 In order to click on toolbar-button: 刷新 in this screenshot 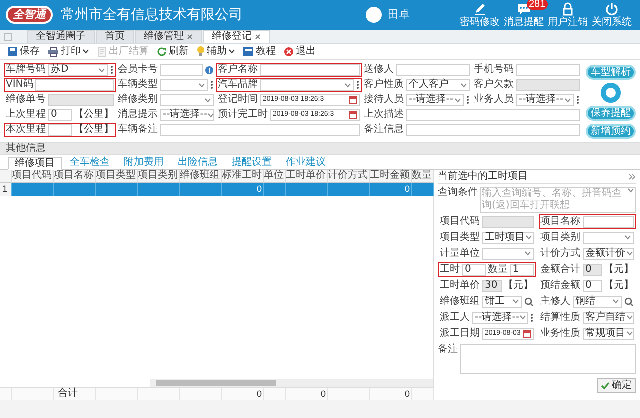, I will do `click(173, 52)`.